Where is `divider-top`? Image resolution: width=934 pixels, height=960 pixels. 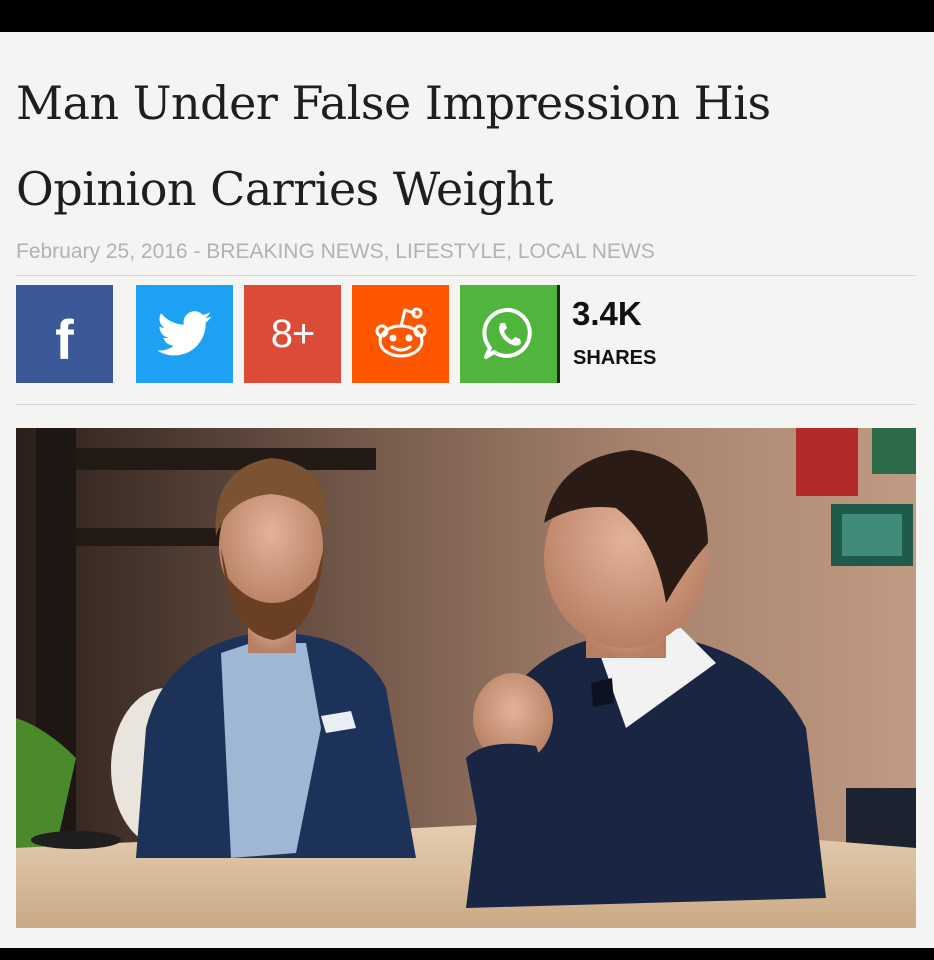 divider-top is located at coordinates (466, 275).